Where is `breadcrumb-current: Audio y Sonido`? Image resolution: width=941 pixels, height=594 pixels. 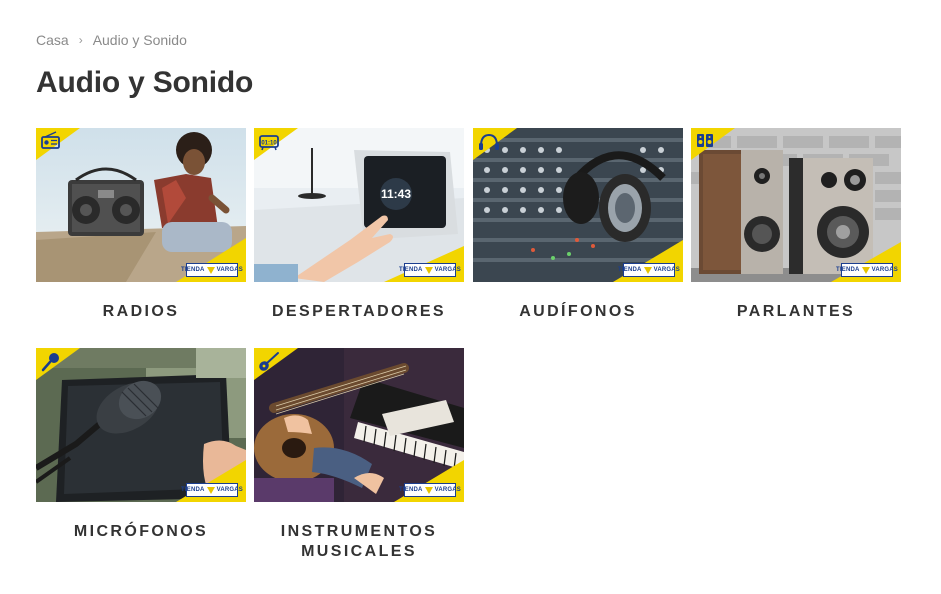
breadcrumb-current: Audio y Sonido is located at coordinates (139, 40).